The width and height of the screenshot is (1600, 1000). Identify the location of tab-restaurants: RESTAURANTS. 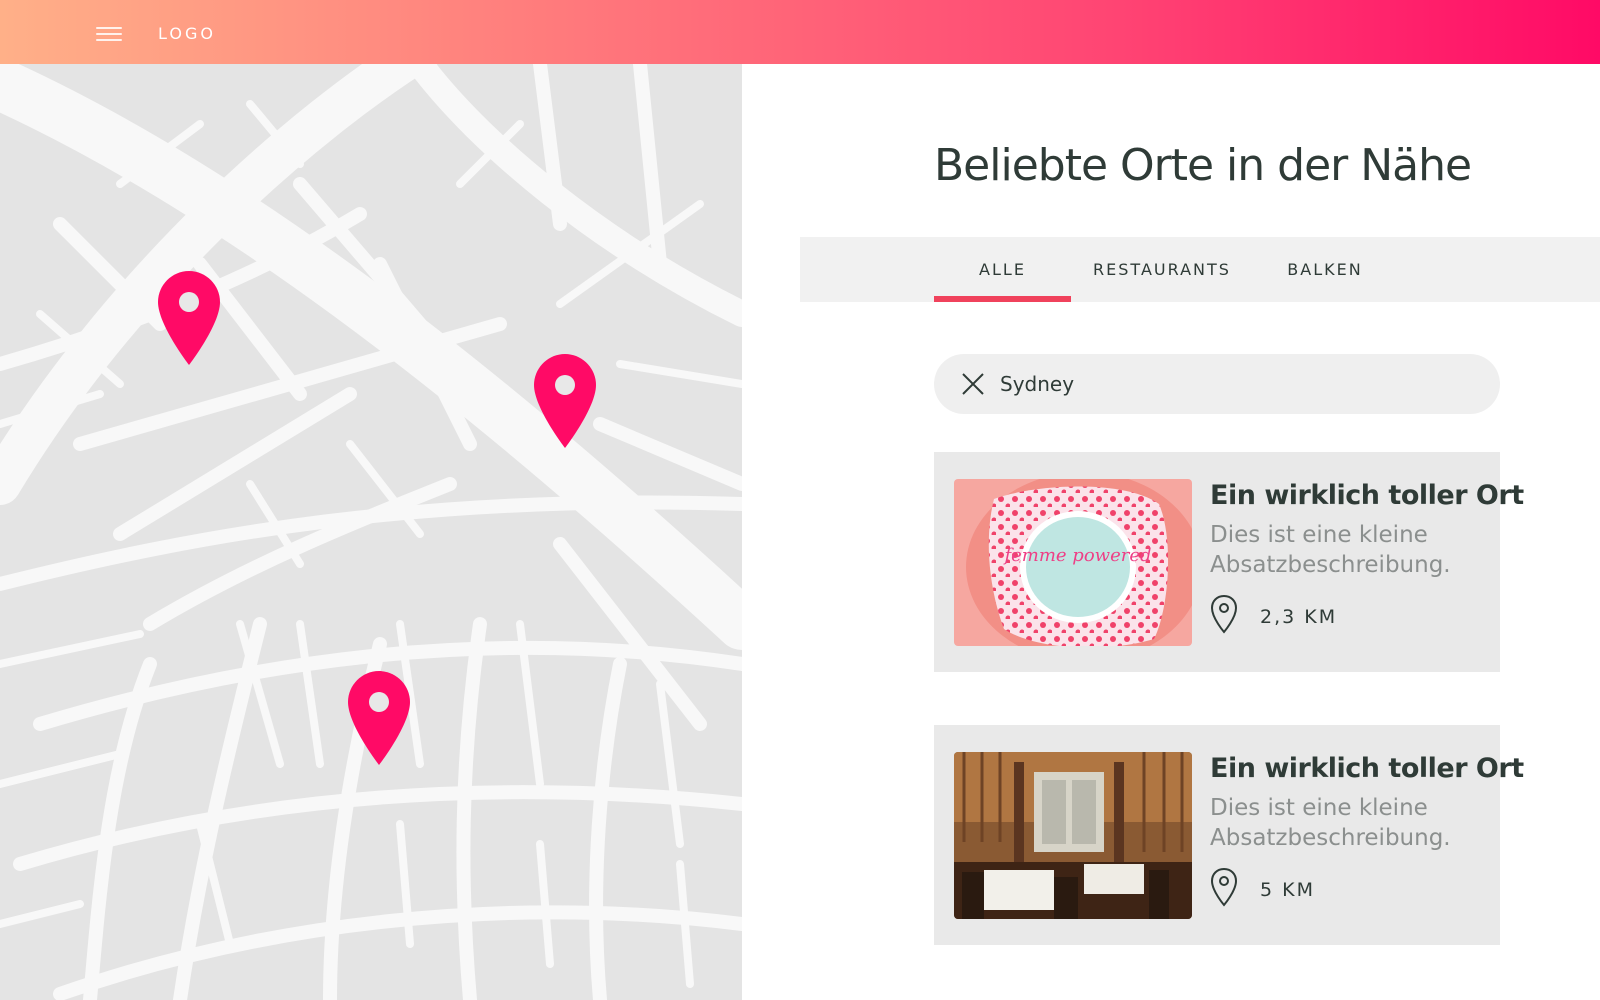
(1162, 269).